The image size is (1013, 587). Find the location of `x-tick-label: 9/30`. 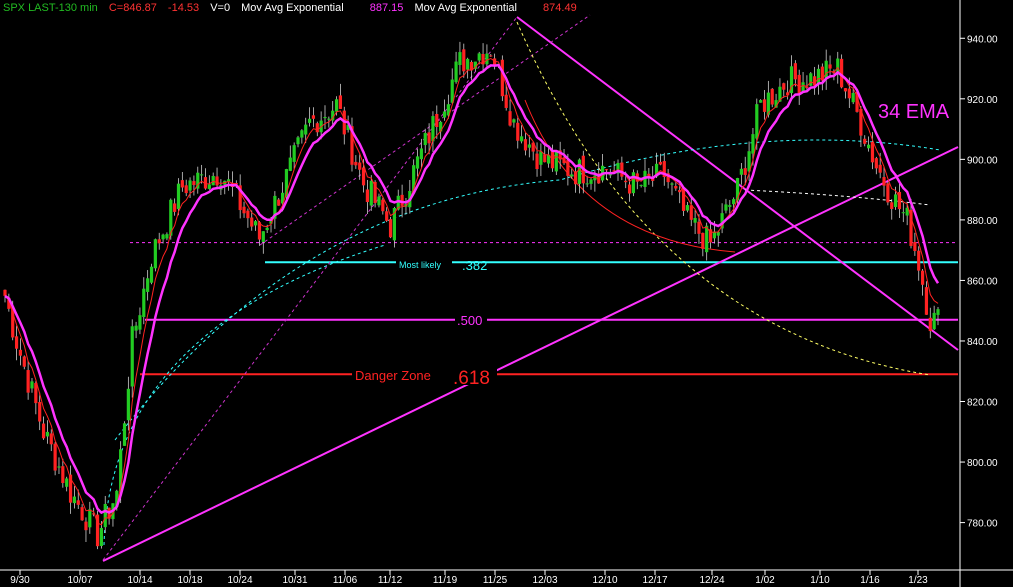

x-tick-label: 9/30 is located at coordinates (20, 580).